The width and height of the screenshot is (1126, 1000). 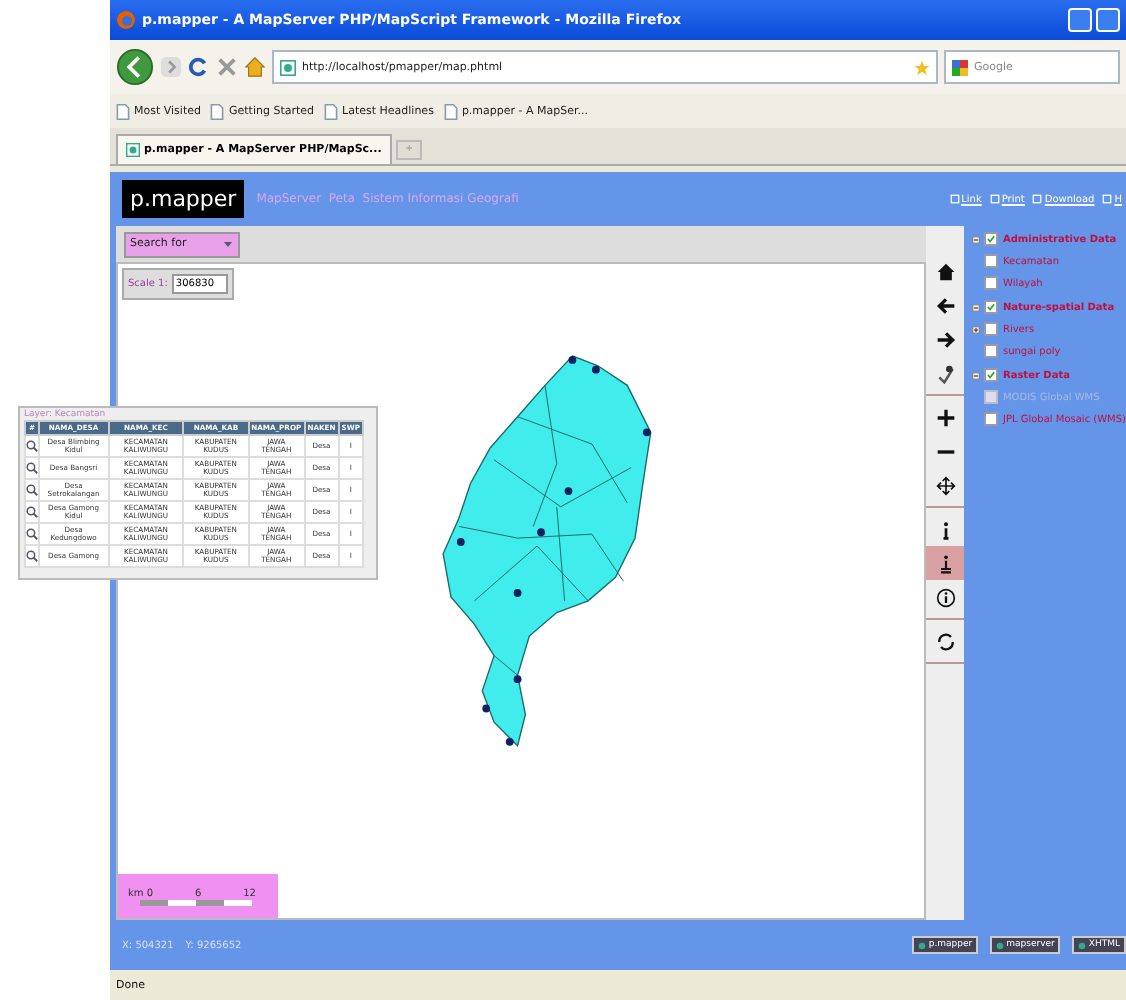 What do you see at coordinates (945, 339) in the screenshot?
I see `forward-icon` at bounding box center [945, 339].